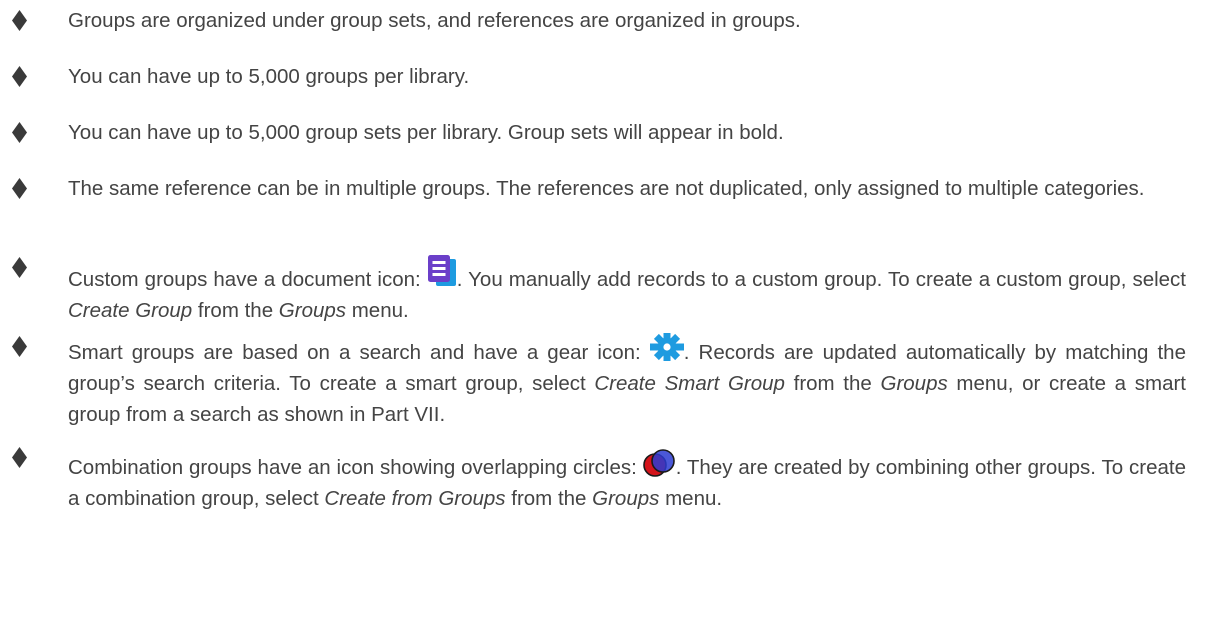 This screenshot has height=629, width=1210. I want to click on bullet-text-part: Custom groups have a document icon:, so click(247, 279).